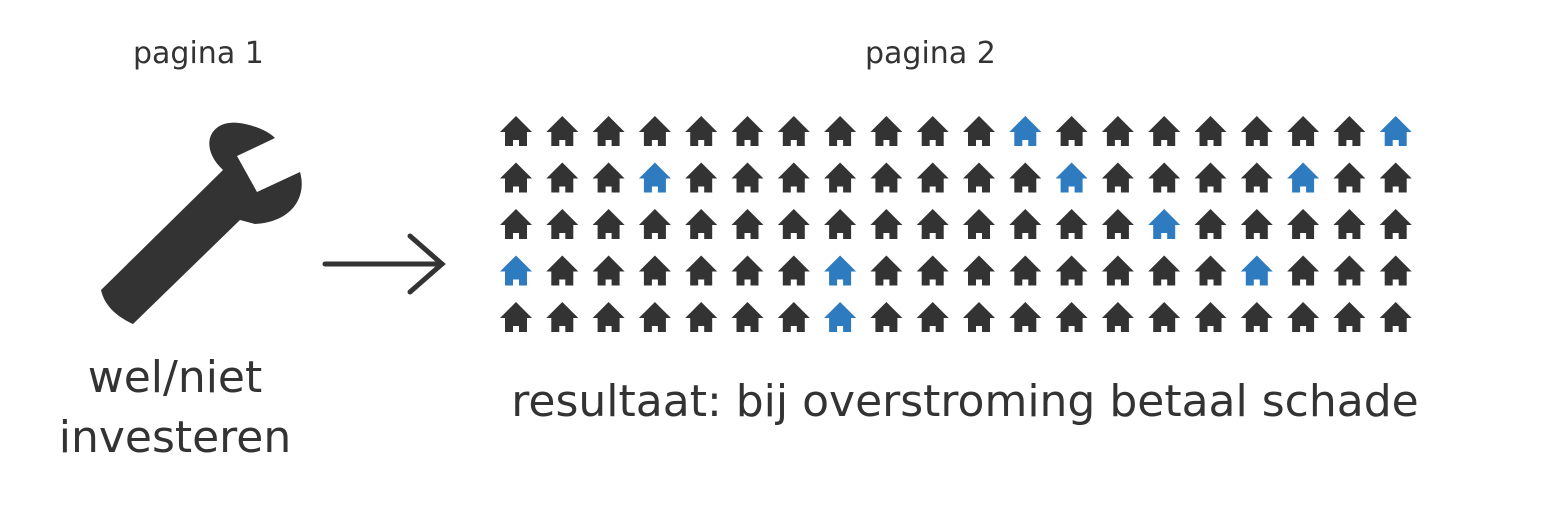 This screenshot has width=1565, height=519. What do you see at coordinates (930, 53) in the screenshot?
I see `page-2-label: pagina 2` at bounding box center [930, 53].